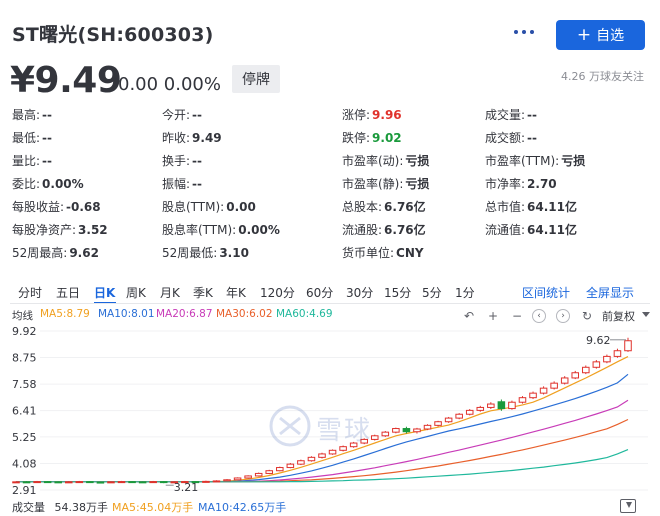 The height and width of the screenshot is (516, 660). What do you see at coordinates (184, 314) in the screenshot?
I see `ma-legend-item: MA20:6.87` at bounding box center [184, 314].